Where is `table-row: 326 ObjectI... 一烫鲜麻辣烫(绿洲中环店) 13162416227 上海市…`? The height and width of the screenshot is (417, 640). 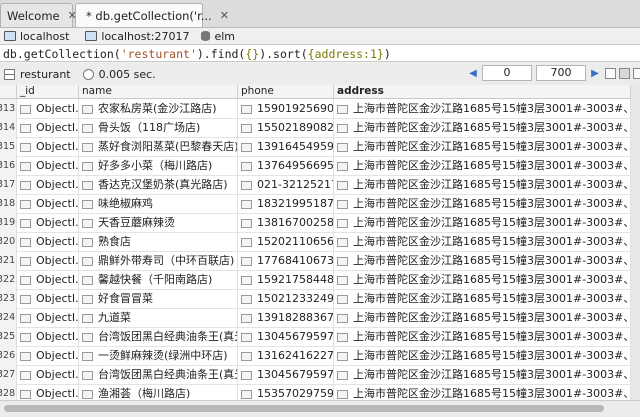
table-row: 326 ObjectI... 一烫鲜麻辣烫(绿洲中环店) 13162416227 上海市… is located at coordinates (315, 356).